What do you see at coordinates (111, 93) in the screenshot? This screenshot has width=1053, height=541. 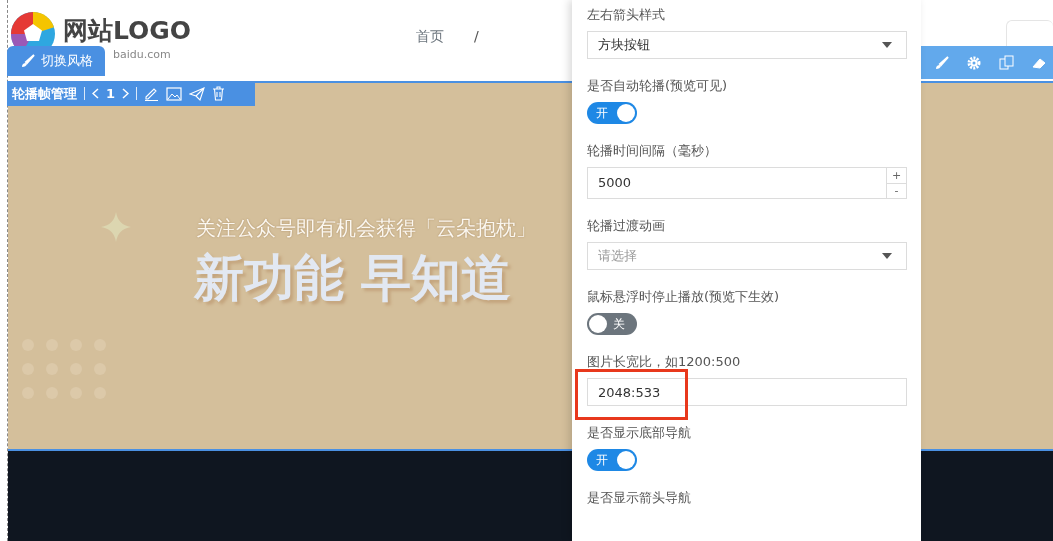 I see `frame-number: 1` at bounding box center [111, 93].